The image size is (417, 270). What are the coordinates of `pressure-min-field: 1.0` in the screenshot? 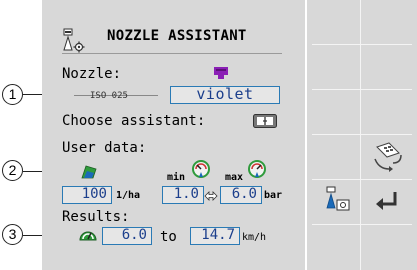 It's located at (183, 195).